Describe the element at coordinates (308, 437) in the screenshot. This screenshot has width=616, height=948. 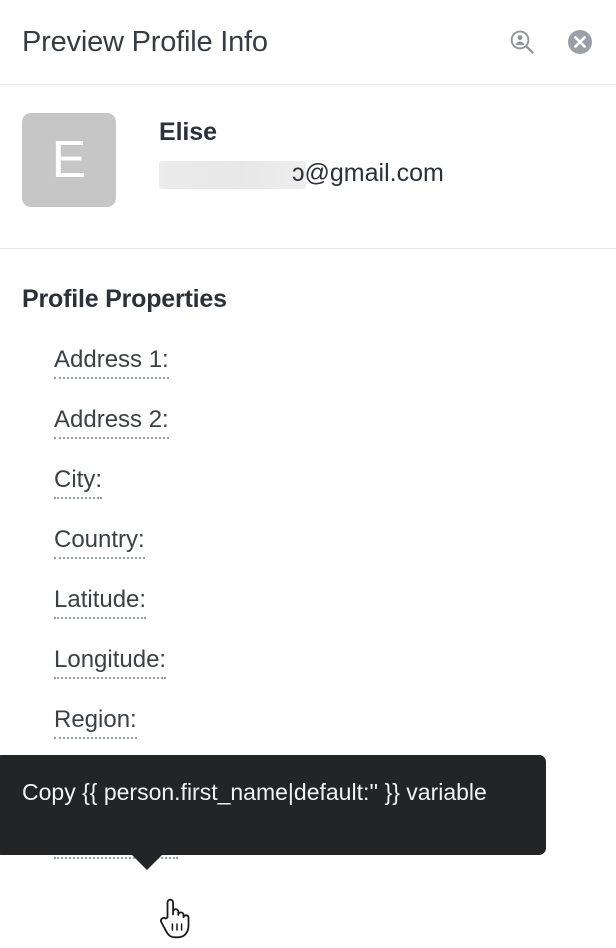
I see `list-item: Address 2:` at that location.